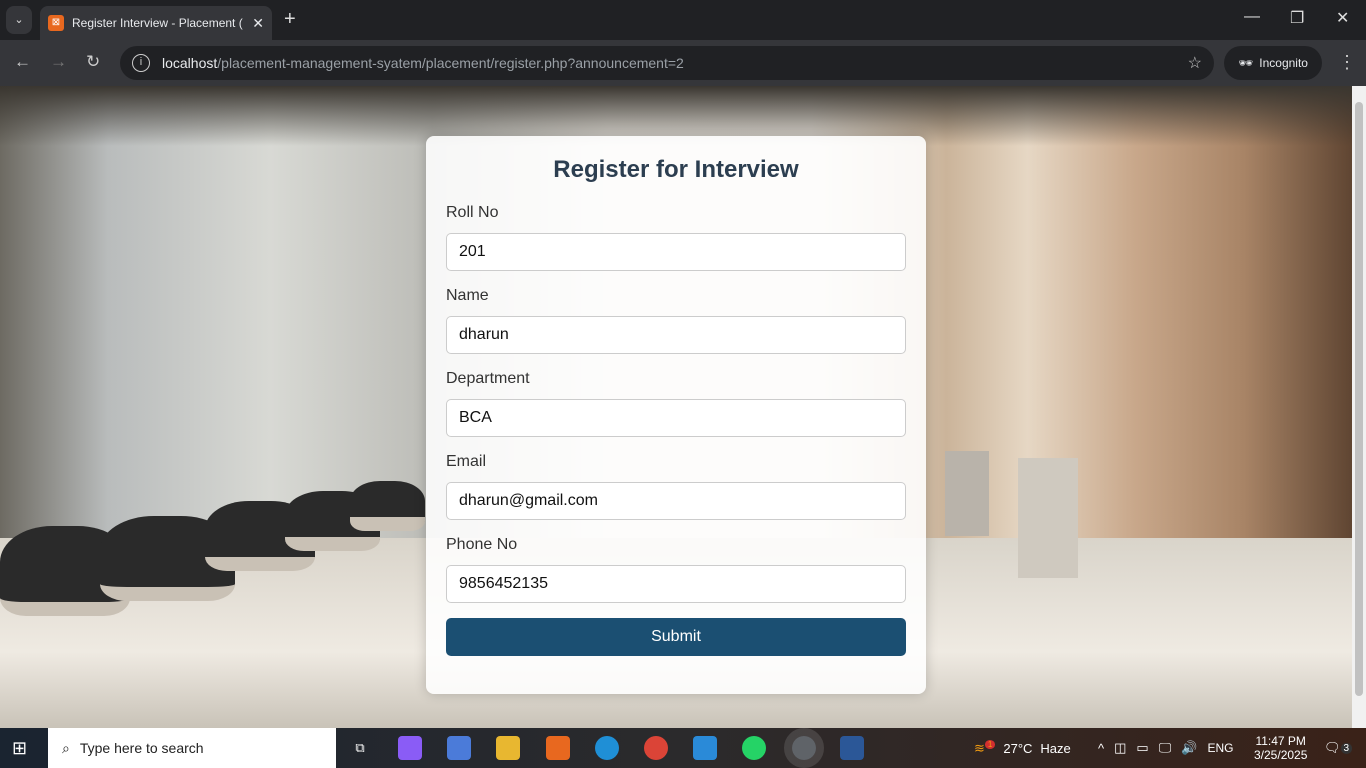 The image size is (1366, 768). Describe the element at coordinates (1018, 748) in the screenshot. I see `weather-temp: 27°C` at that location.